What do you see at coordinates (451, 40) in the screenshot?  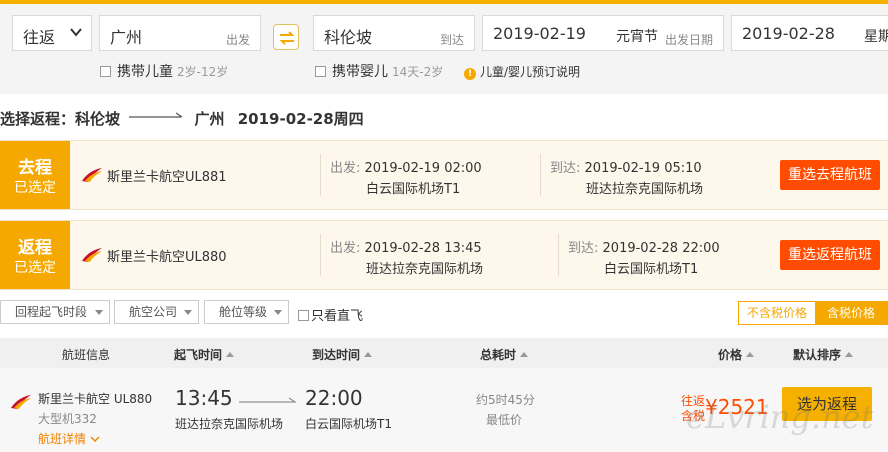 I see `to-city-hint: 到达` at bounding box center [451, 40].